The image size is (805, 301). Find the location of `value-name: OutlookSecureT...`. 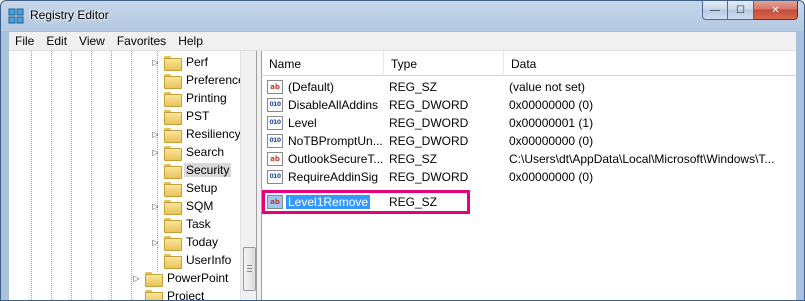

value-name: OutlookSecureT... is located at coordinates (336, 159).